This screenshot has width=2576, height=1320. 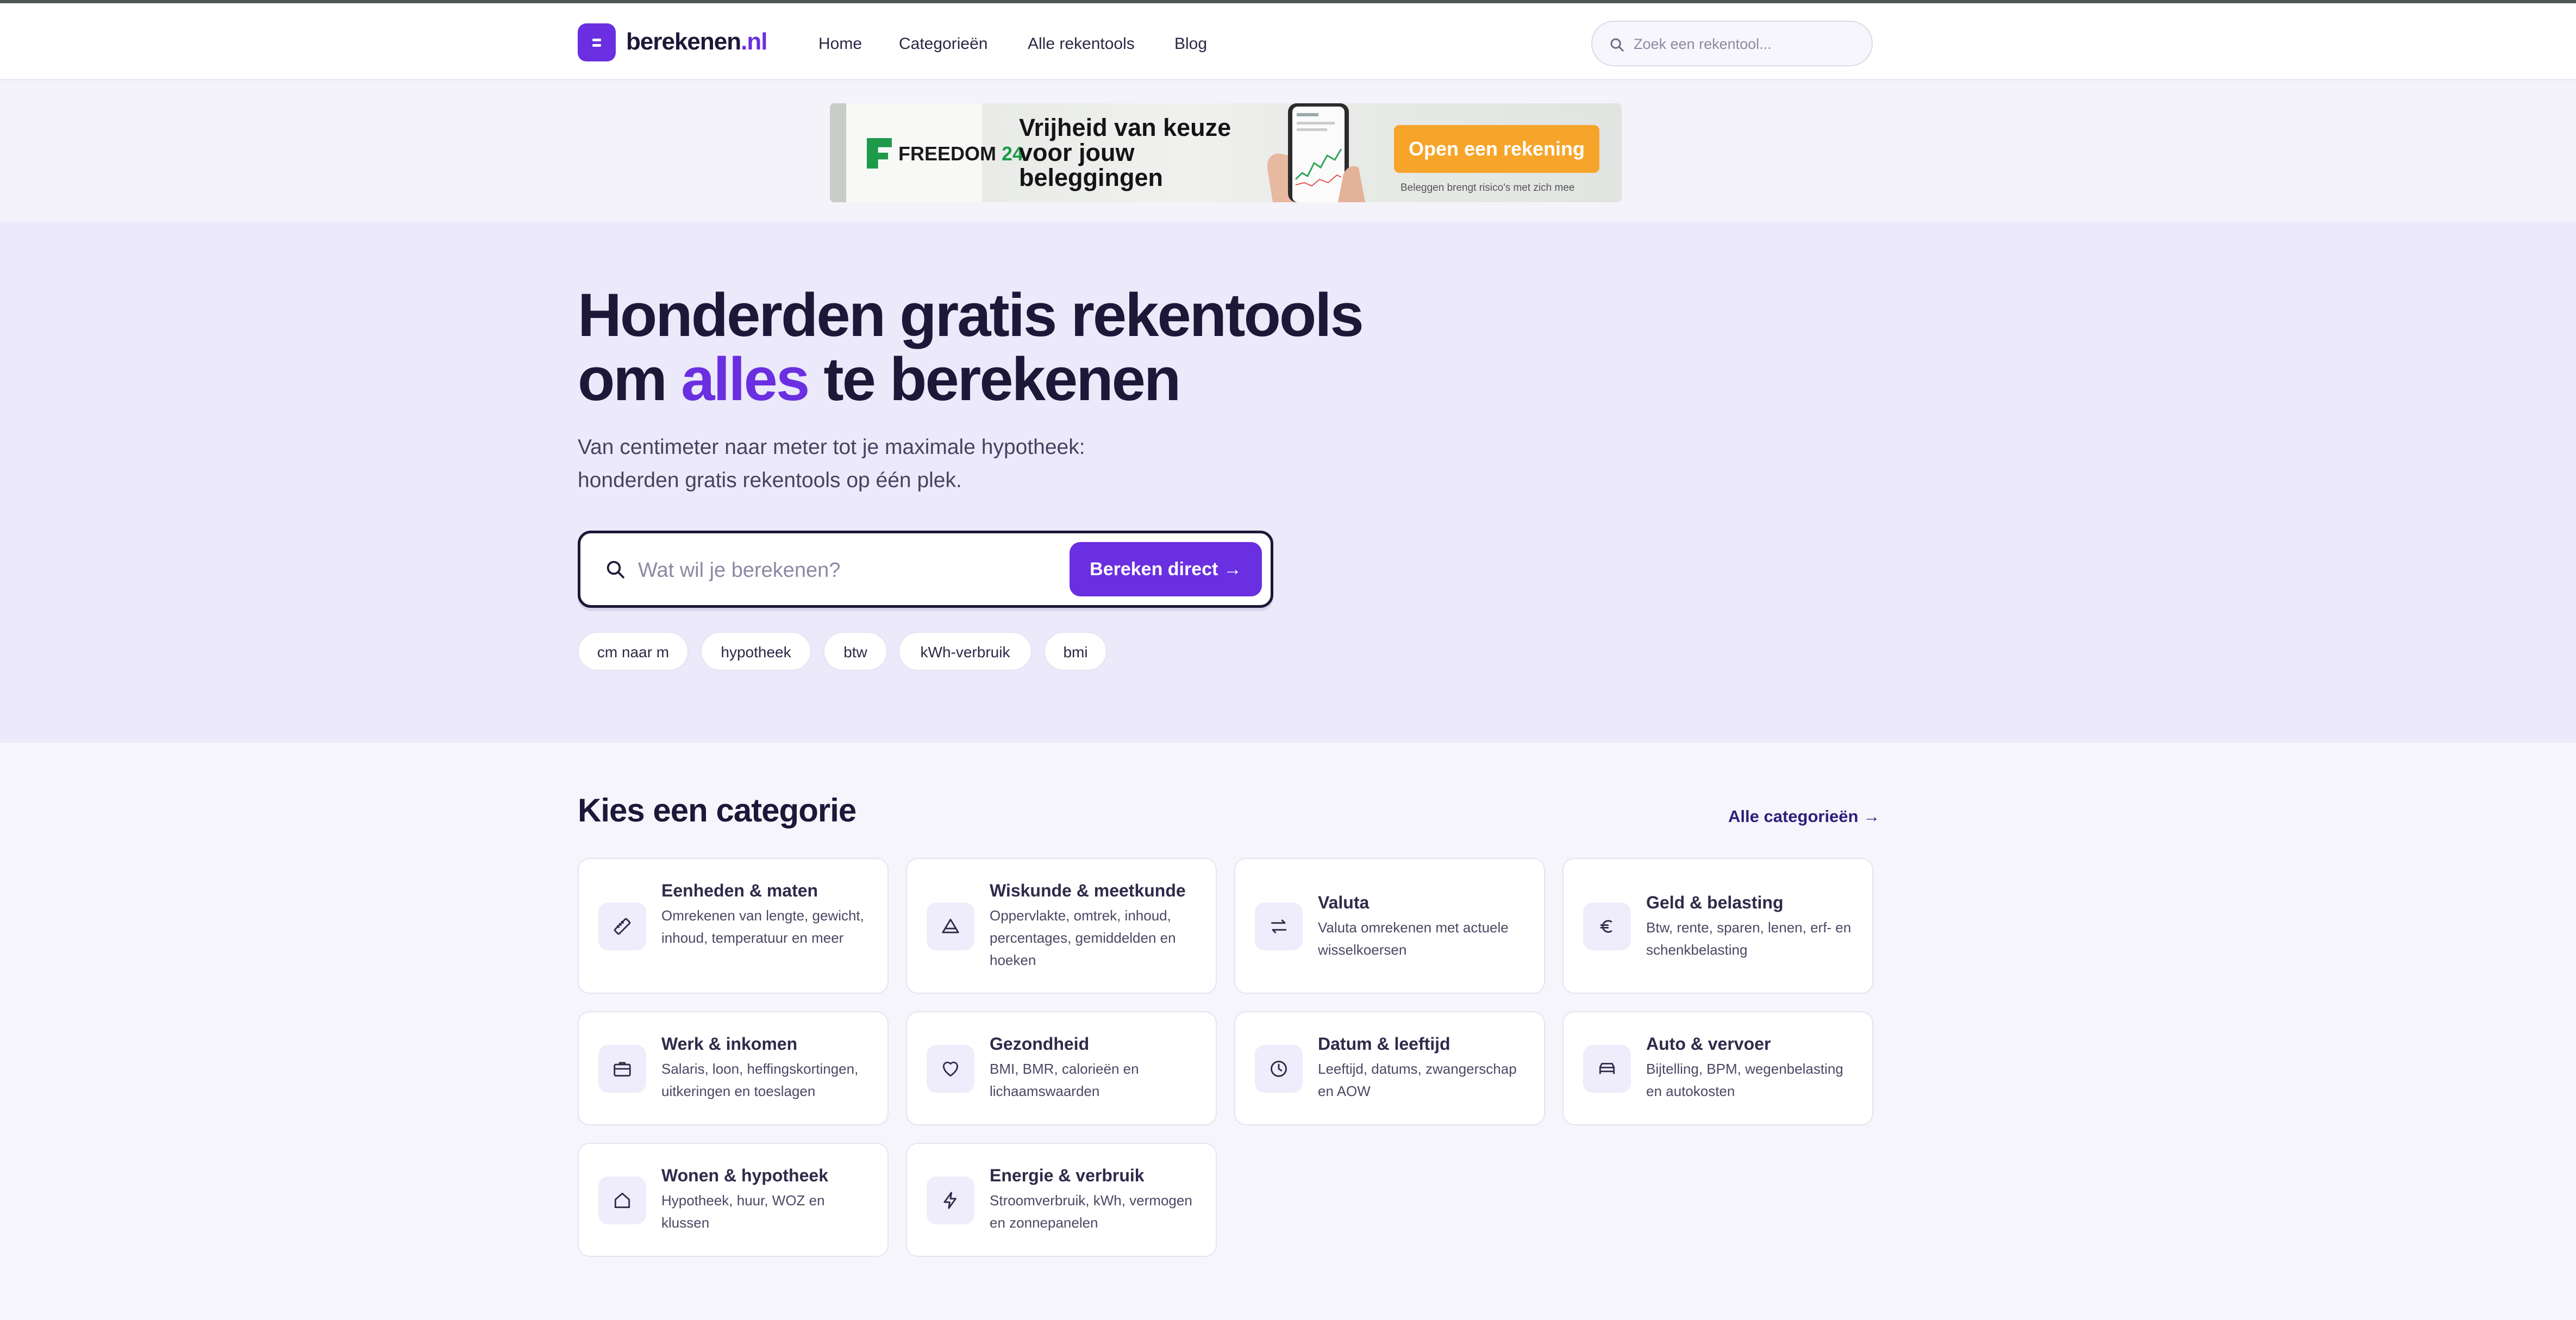 I want to click on phone-hand-image, so click(x=1316, y=152).